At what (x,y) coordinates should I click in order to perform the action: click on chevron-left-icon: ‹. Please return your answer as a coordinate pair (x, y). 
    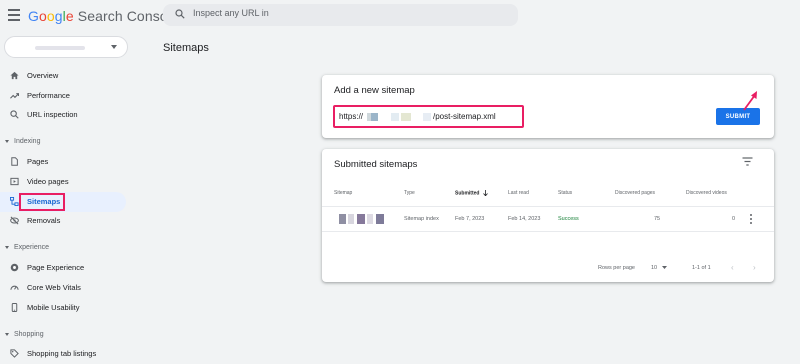
    Looking at the image, I should click on (732, 267).